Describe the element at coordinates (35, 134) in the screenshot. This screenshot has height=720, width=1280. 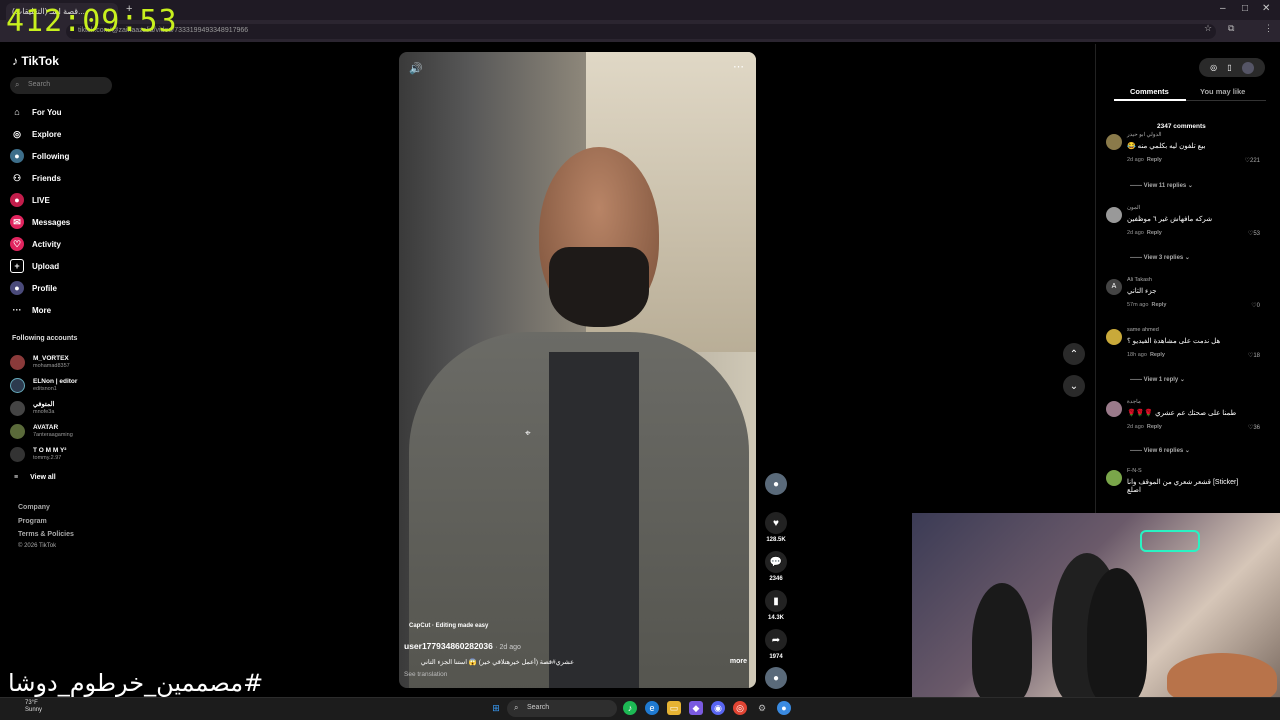
I see `sidebar-item-explore: ◎ Explore` at that location.